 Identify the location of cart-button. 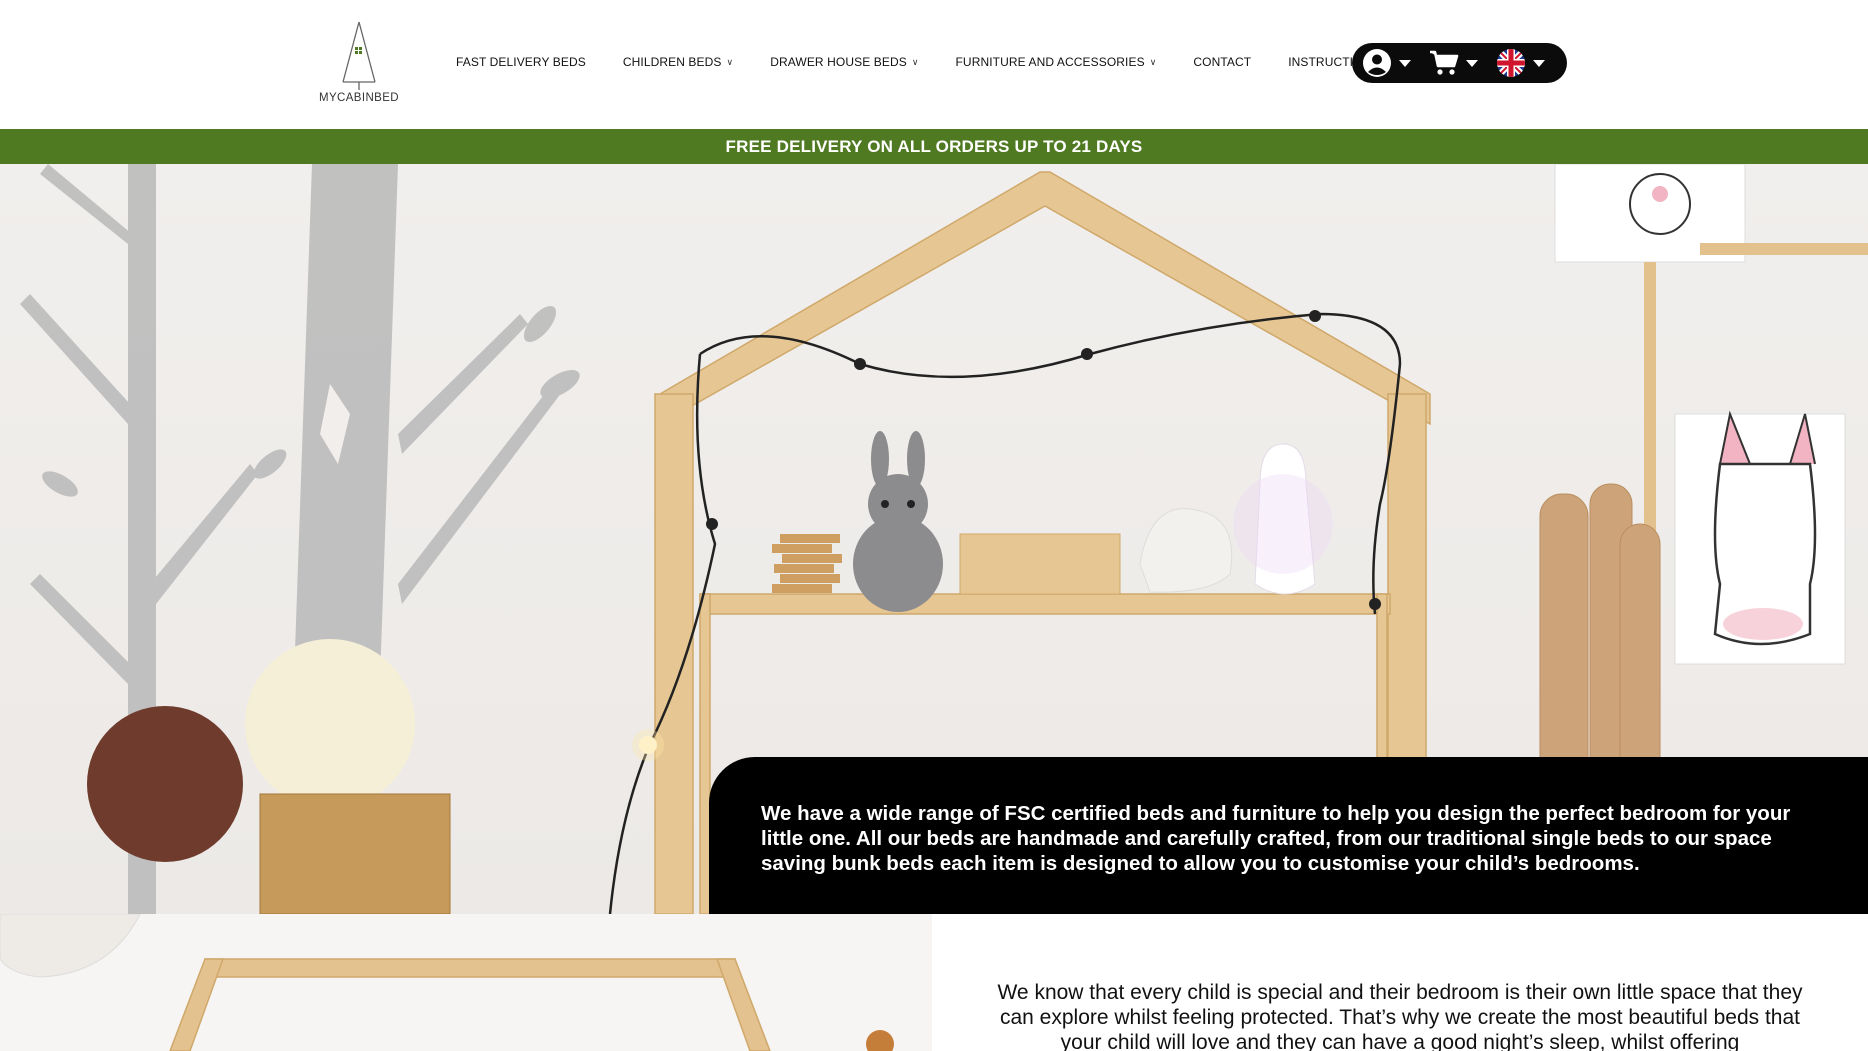
(1453, 63).